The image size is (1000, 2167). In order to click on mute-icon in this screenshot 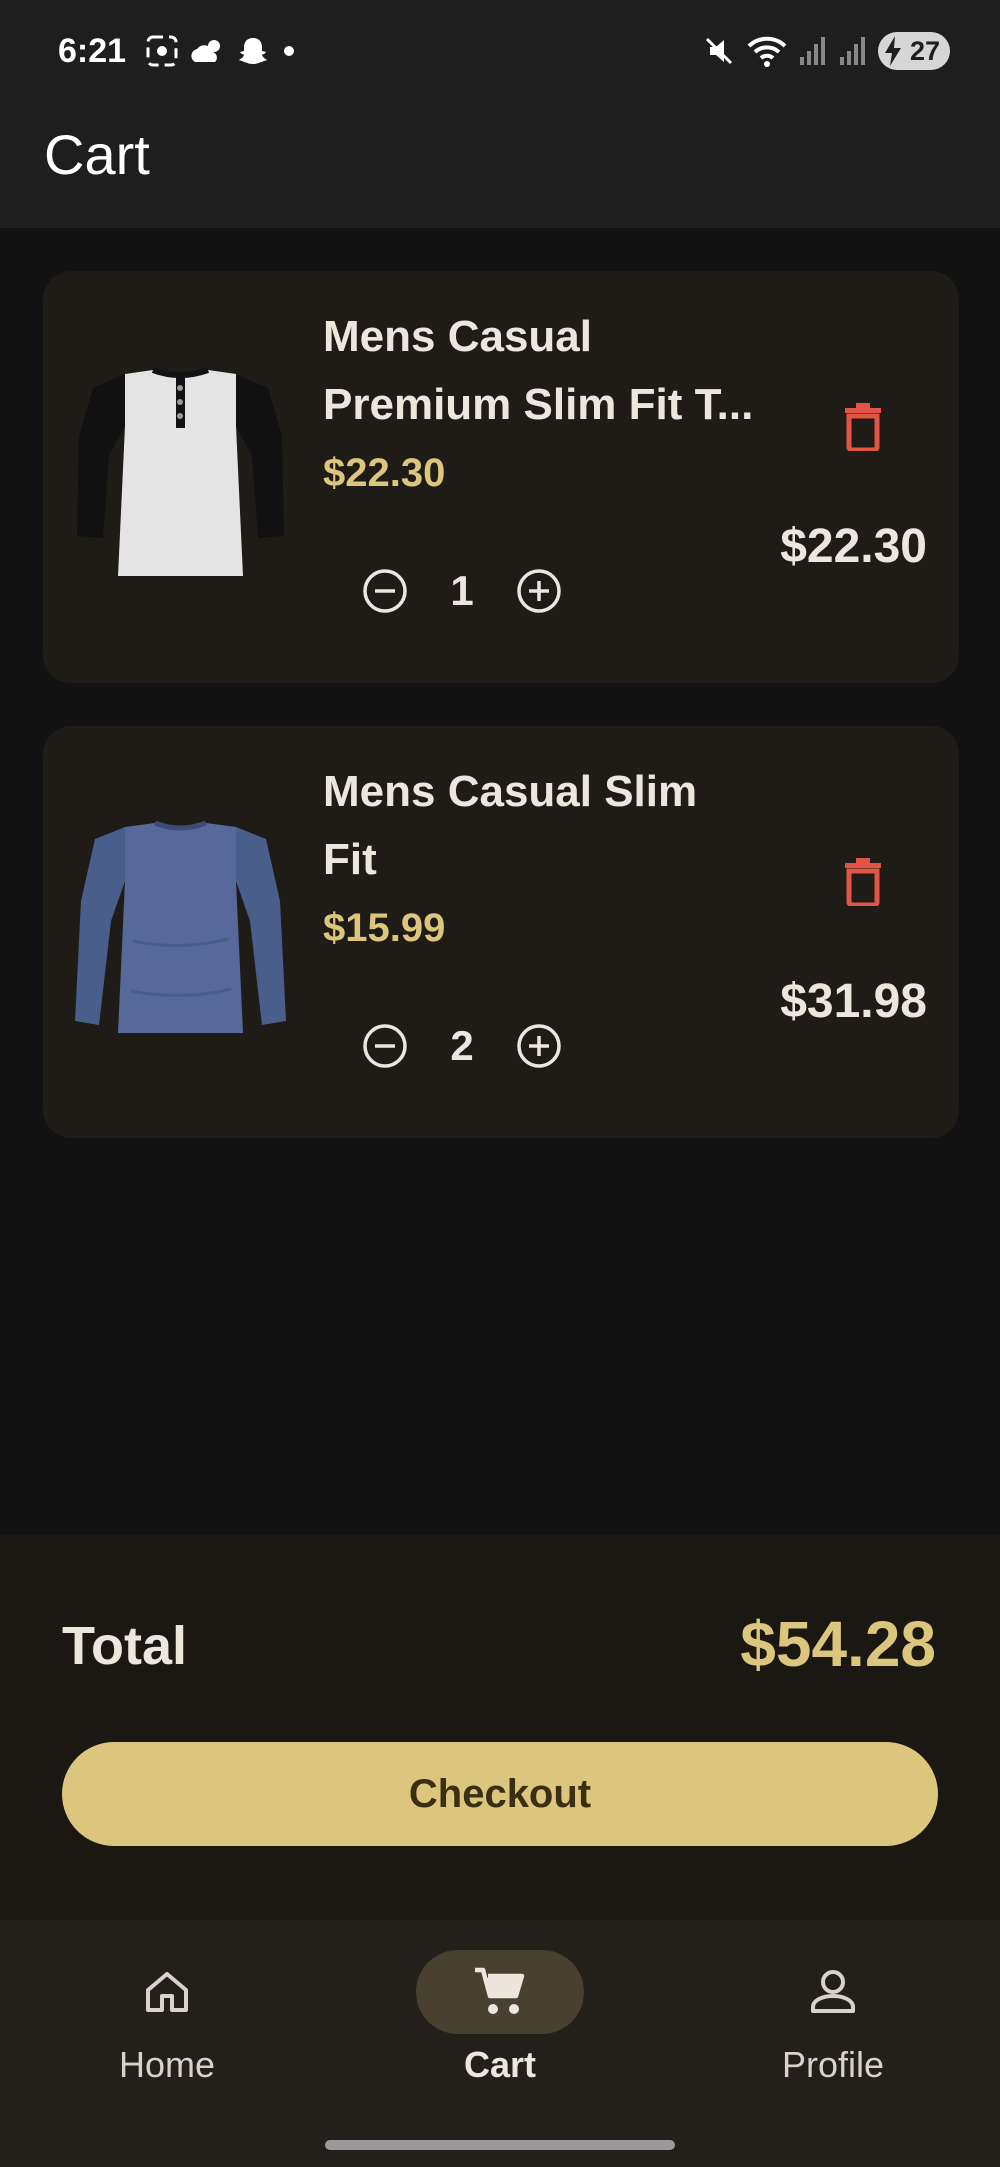, I will do `click(719, 51)`.